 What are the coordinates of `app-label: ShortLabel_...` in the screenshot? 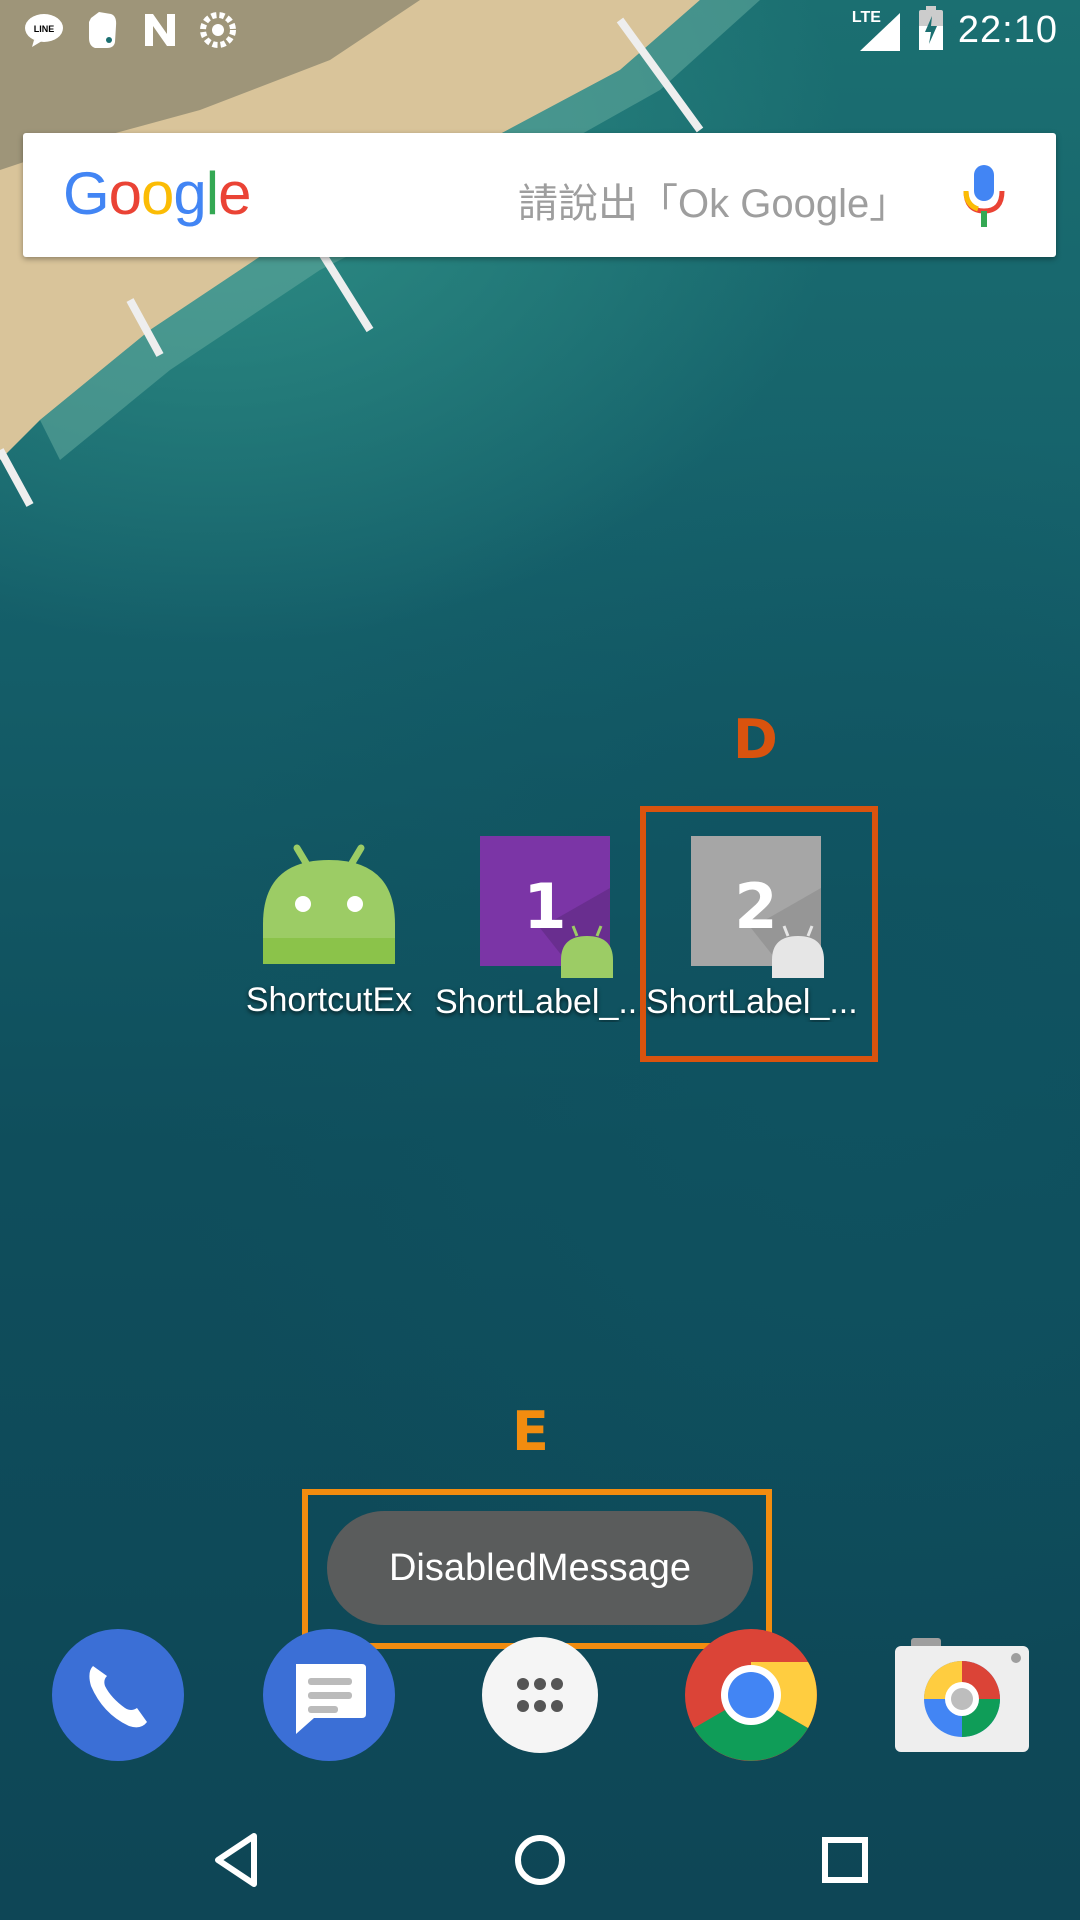 It's located at (540, 1002).